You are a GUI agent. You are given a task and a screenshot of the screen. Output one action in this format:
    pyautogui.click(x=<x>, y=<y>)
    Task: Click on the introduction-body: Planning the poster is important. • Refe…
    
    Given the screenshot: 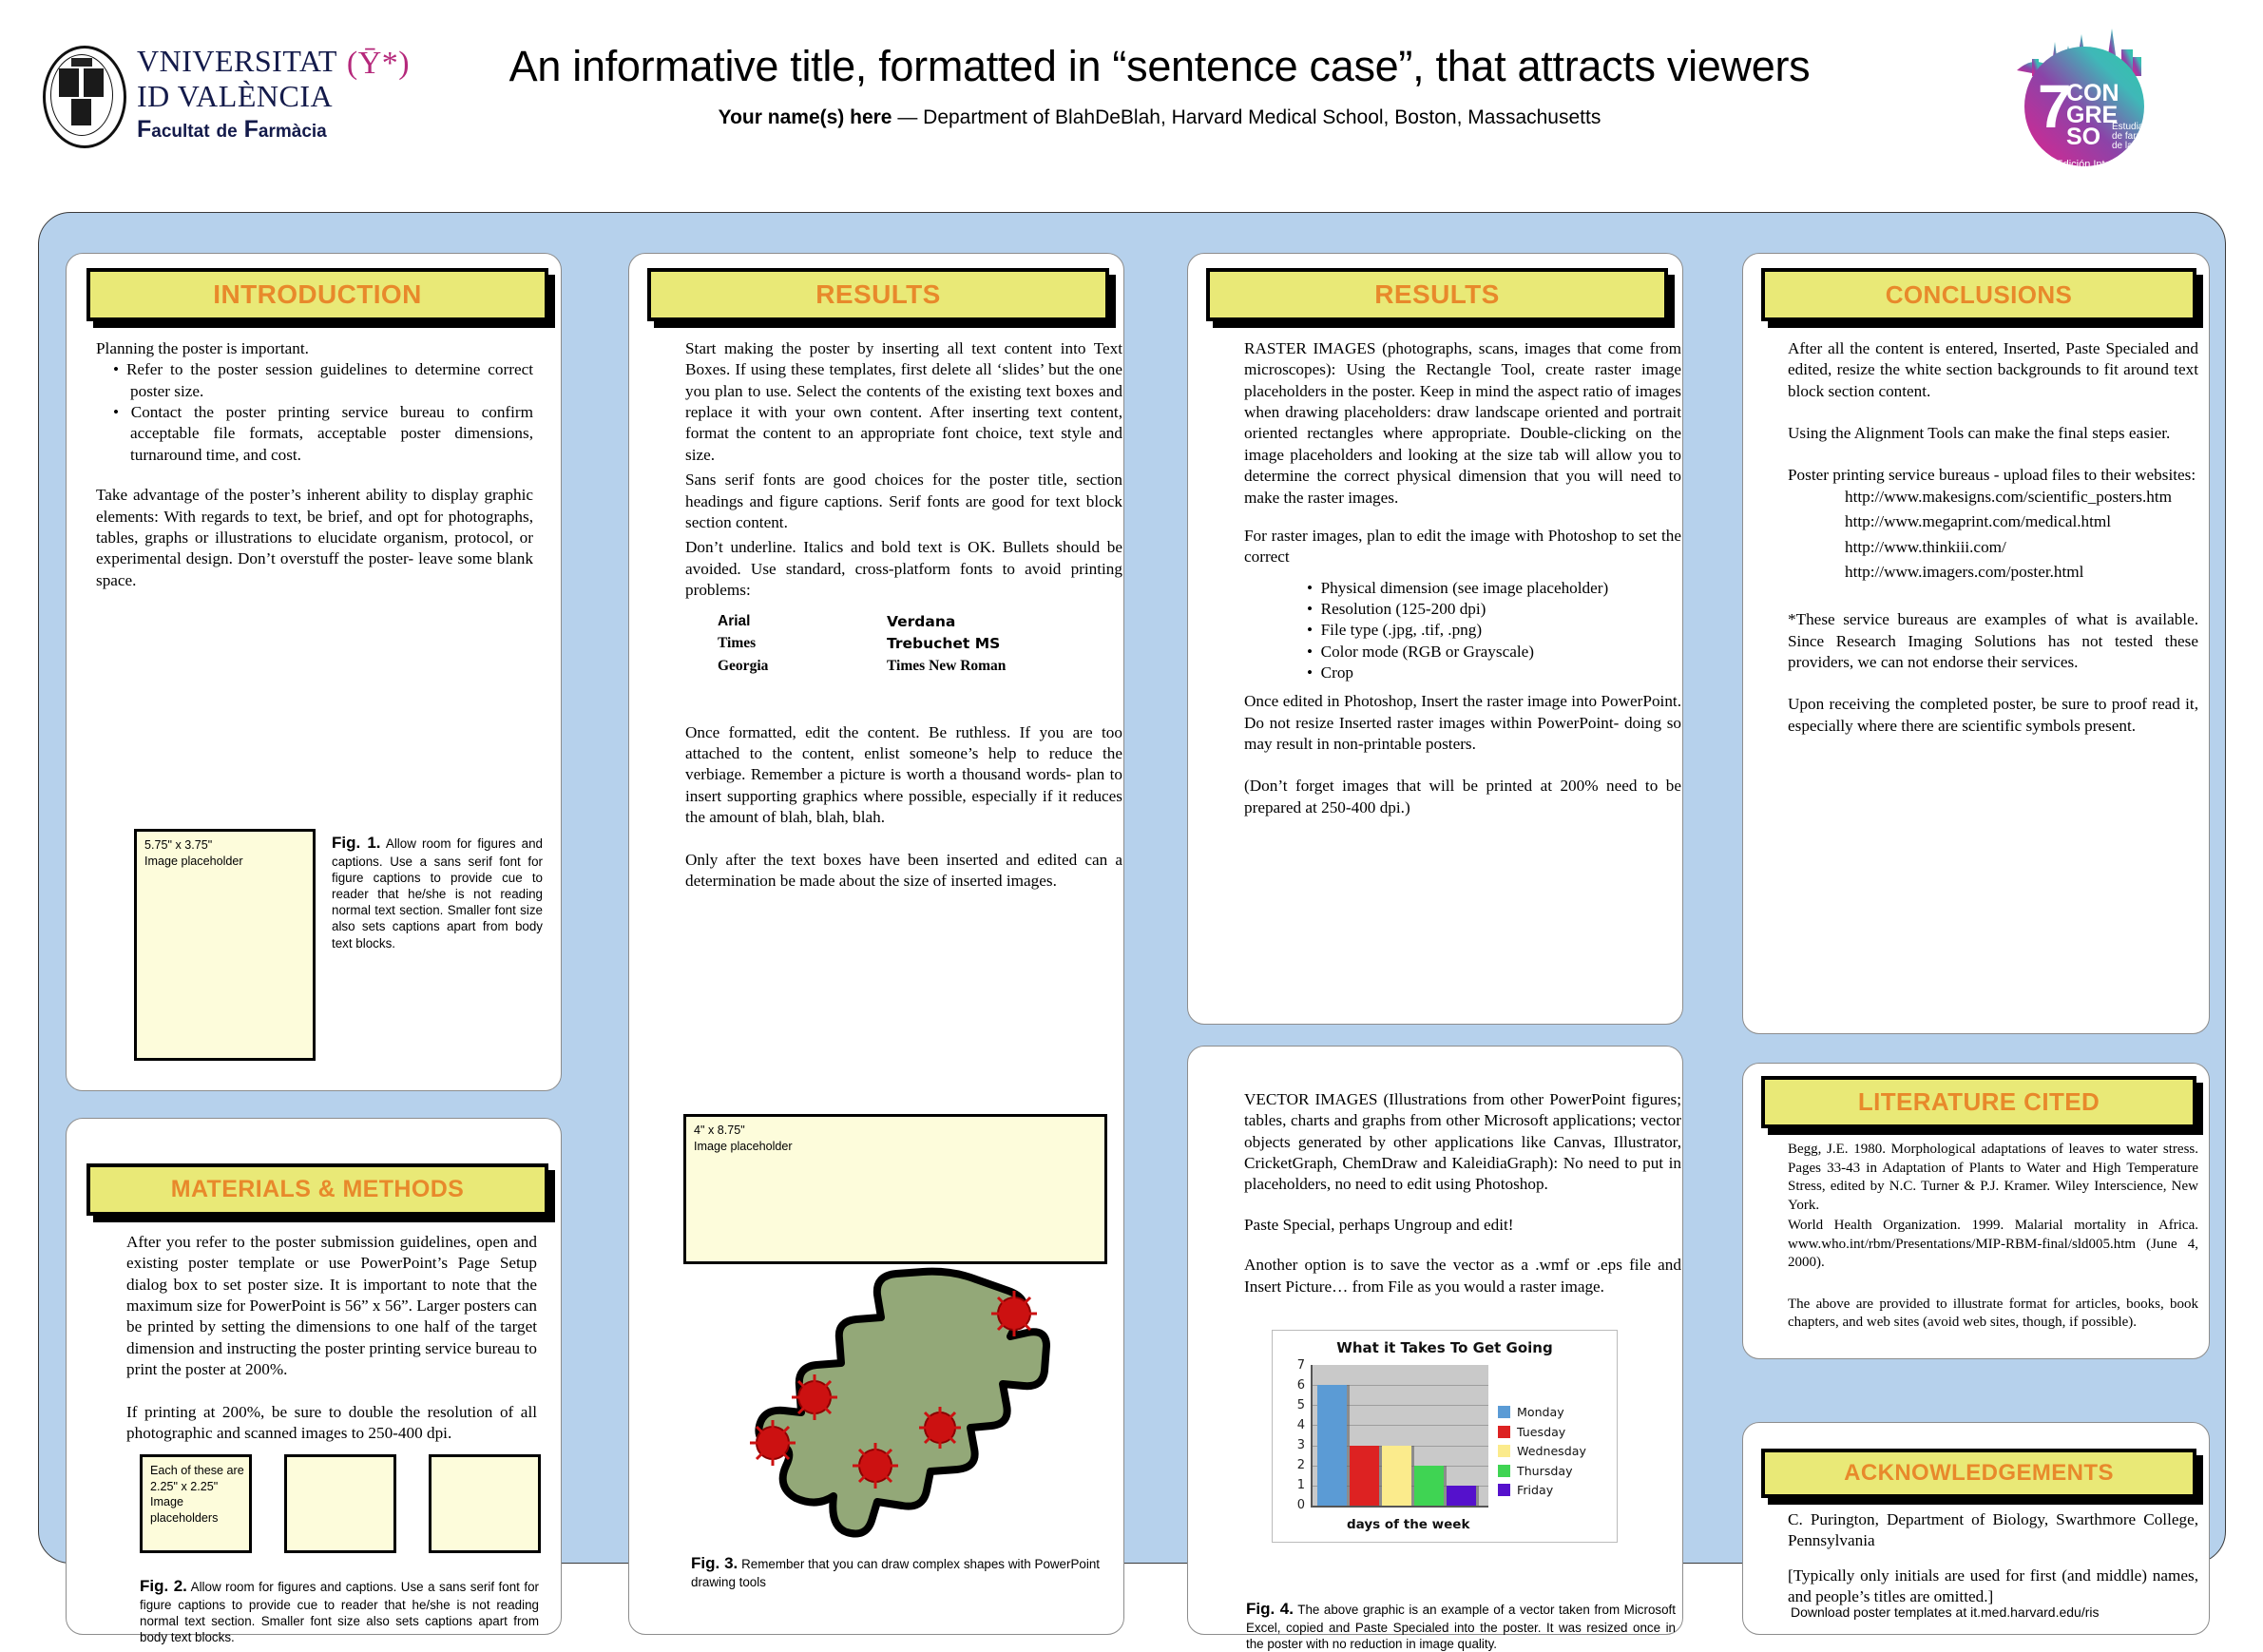 What is the action you would take?
    pyautogui.click(x=315, y=471)
    